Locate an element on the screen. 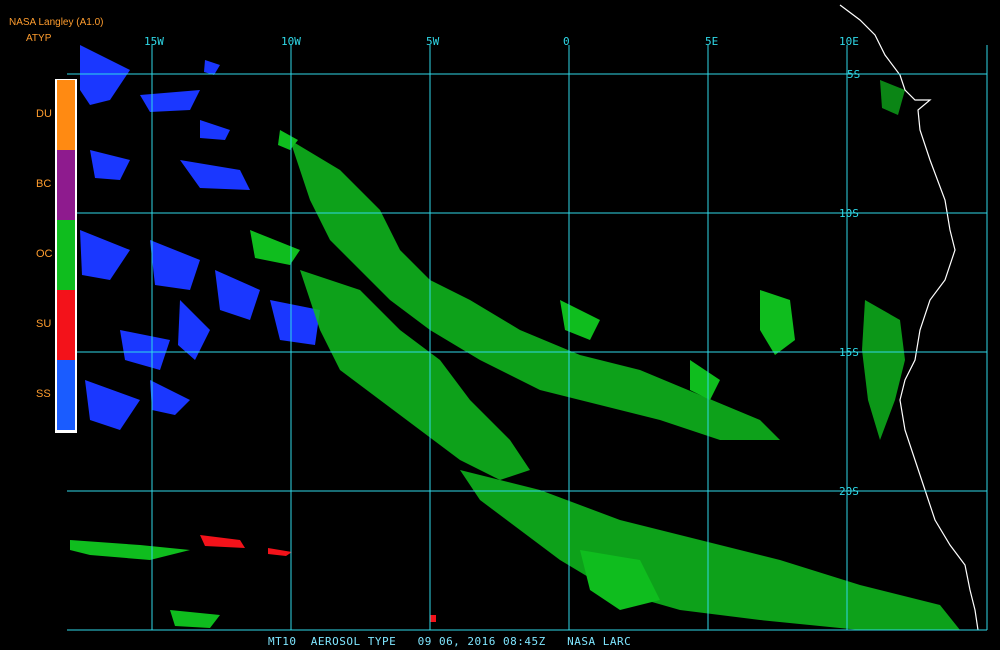 This screenshot has width=1000, height=650. legend-swatch-ss is located at coordinates (66, 395).